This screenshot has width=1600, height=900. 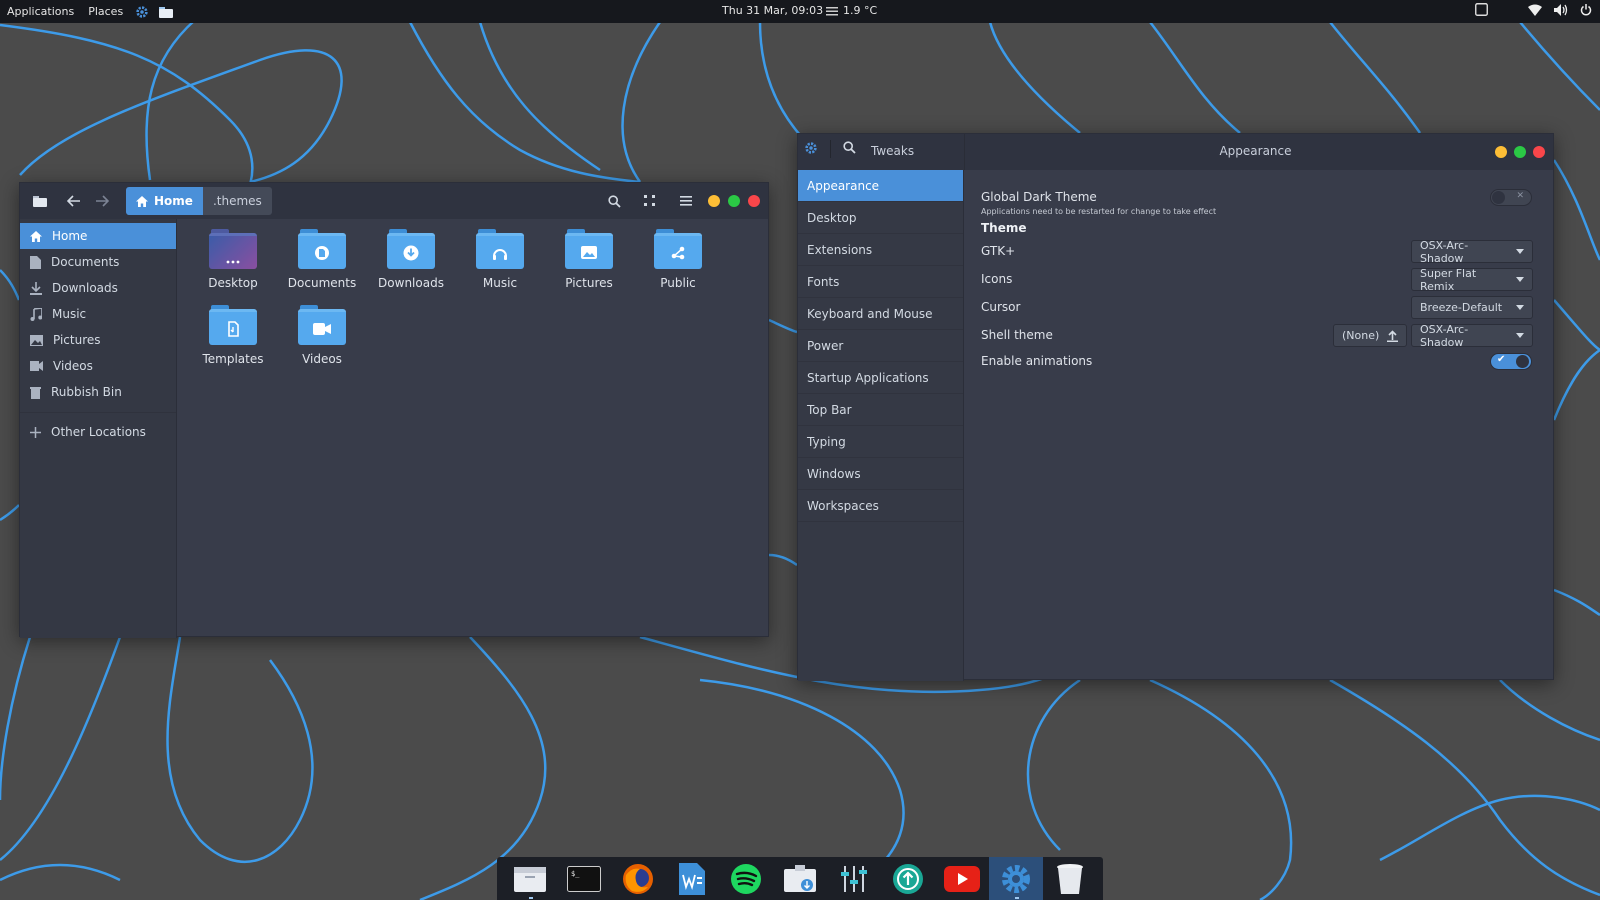 What do you see at coordinates (880, 506) in the screenshot?
I see `tweaks-nav-workspaces: Workspaces` at bounding box center [880, 506].